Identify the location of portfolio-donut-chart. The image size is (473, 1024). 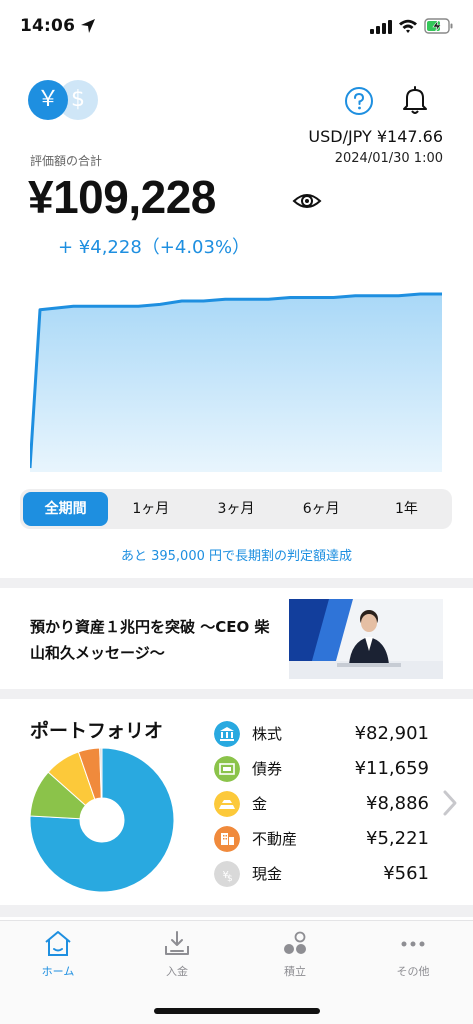
(102, 820).